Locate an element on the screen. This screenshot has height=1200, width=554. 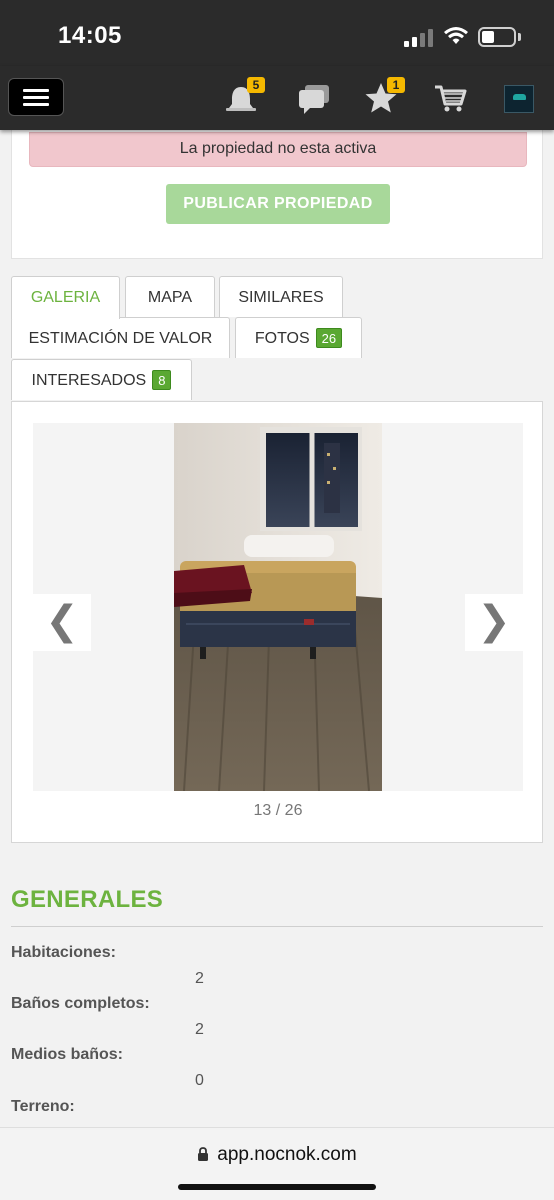
spec-value-banos-completos: 2 is located at coordinates (199, 1029).